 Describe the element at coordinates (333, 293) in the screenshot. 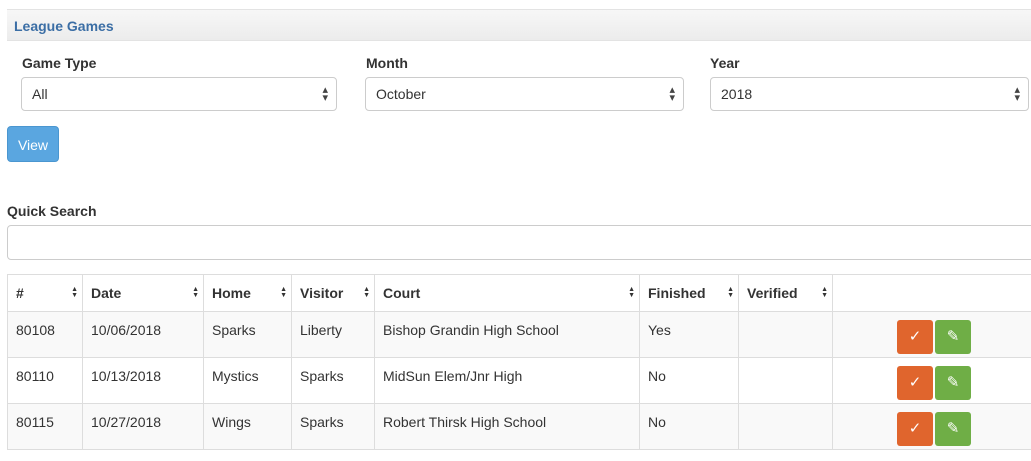

I see `col-header-visitor: Visitor ▲ ▼` at that location.